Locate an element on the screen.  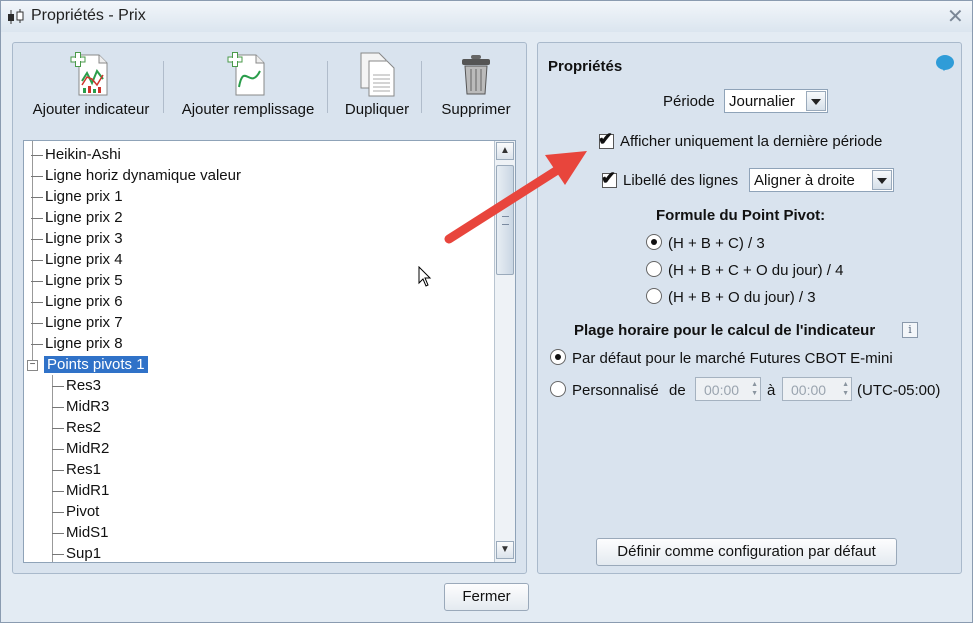
formula-title: Formule du Point Pivot: is located at coordinates (741, 215).